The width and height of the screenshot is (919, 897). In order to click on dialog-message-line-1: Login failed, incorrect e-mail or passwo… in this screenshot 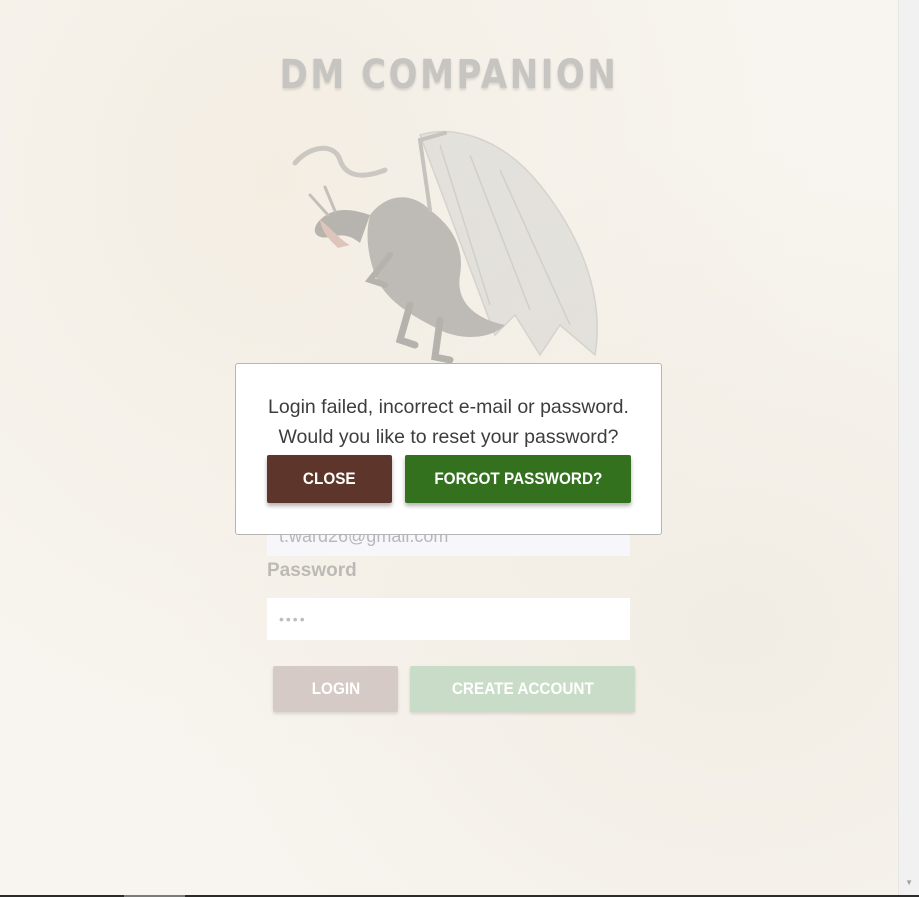, I will do `click(448, 407)`.